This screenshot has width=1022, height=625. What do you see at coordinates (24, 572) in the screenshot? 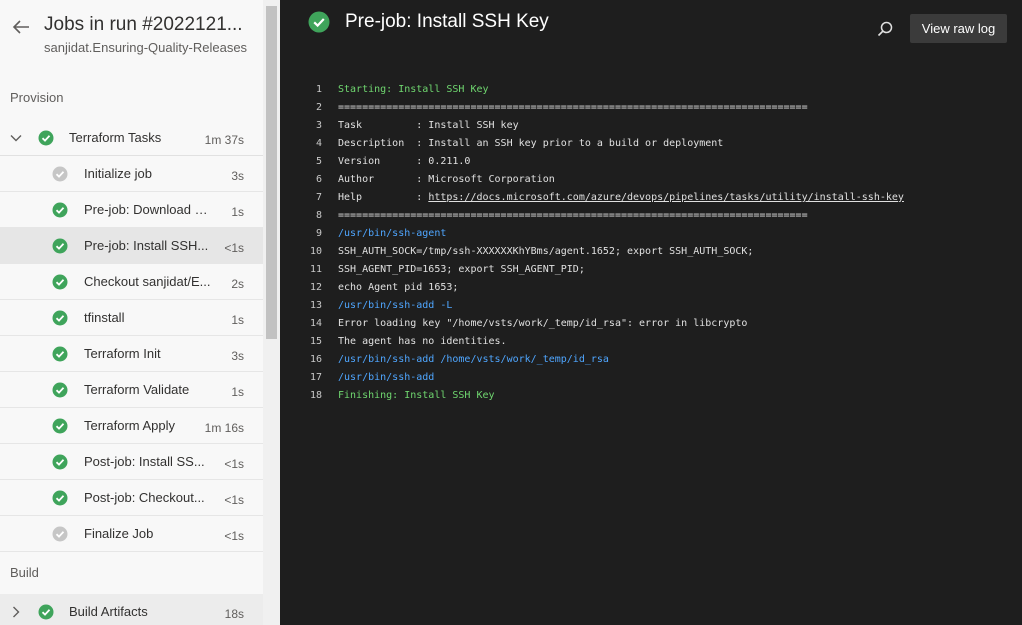
I see `section-title-build: Build` at bounding box center [24, 572].